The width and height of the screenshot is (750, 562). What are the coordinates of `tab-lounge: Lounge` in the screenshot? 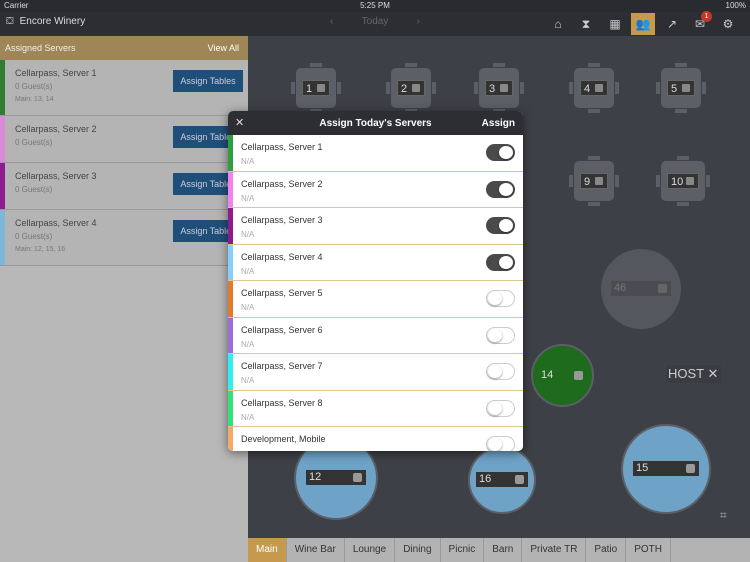 It's located at (370, 550).